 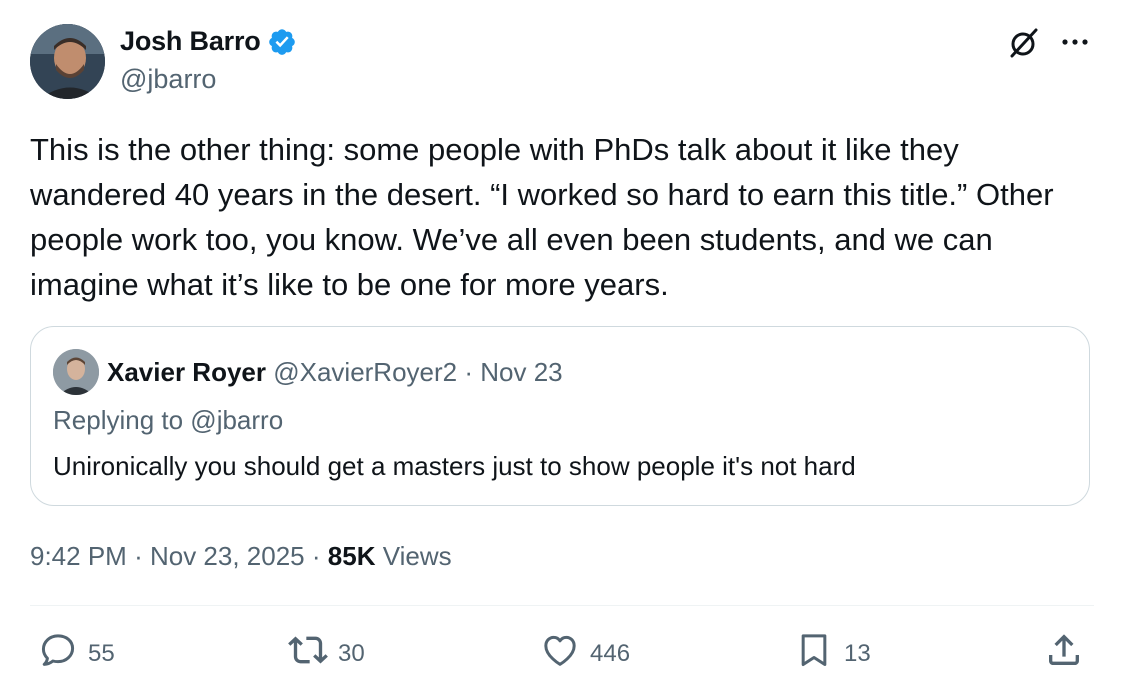 I want to click on bookmark-count: 13, so click(x=857, y=653).